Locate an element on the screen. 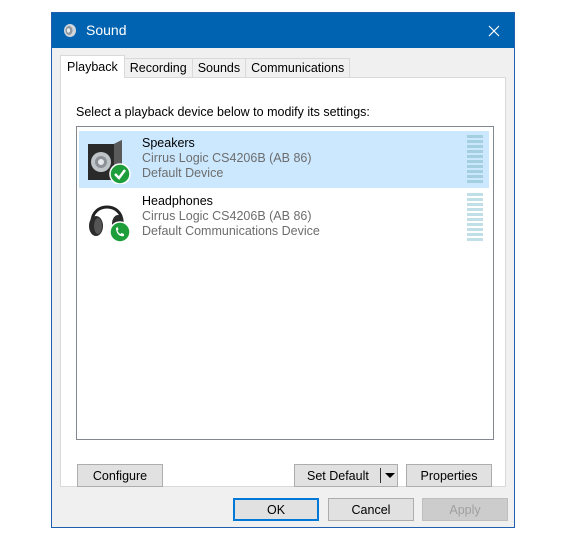  tab-playback: Playback is located at coordinates (92, 66).